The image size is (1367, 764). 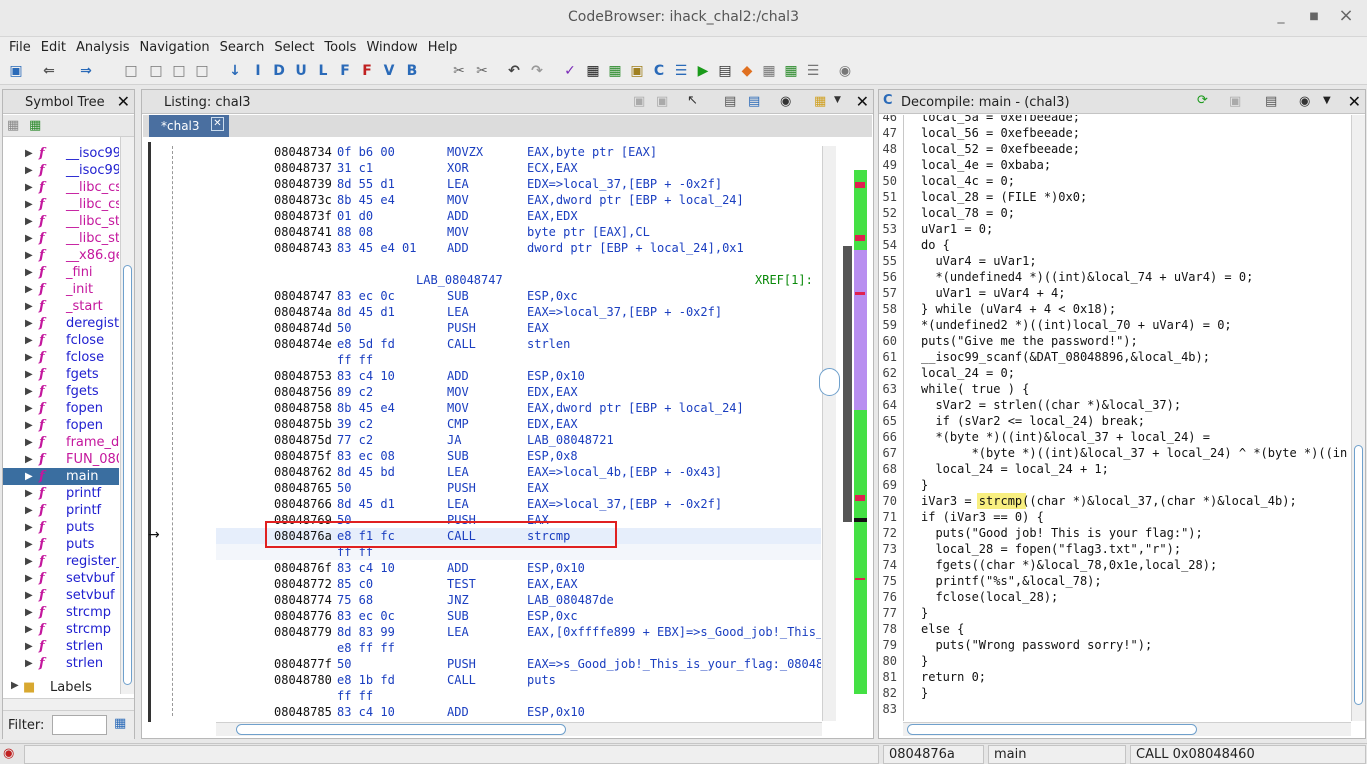 I want to click on listing-row: ff ff, so click(x=518, y=696).